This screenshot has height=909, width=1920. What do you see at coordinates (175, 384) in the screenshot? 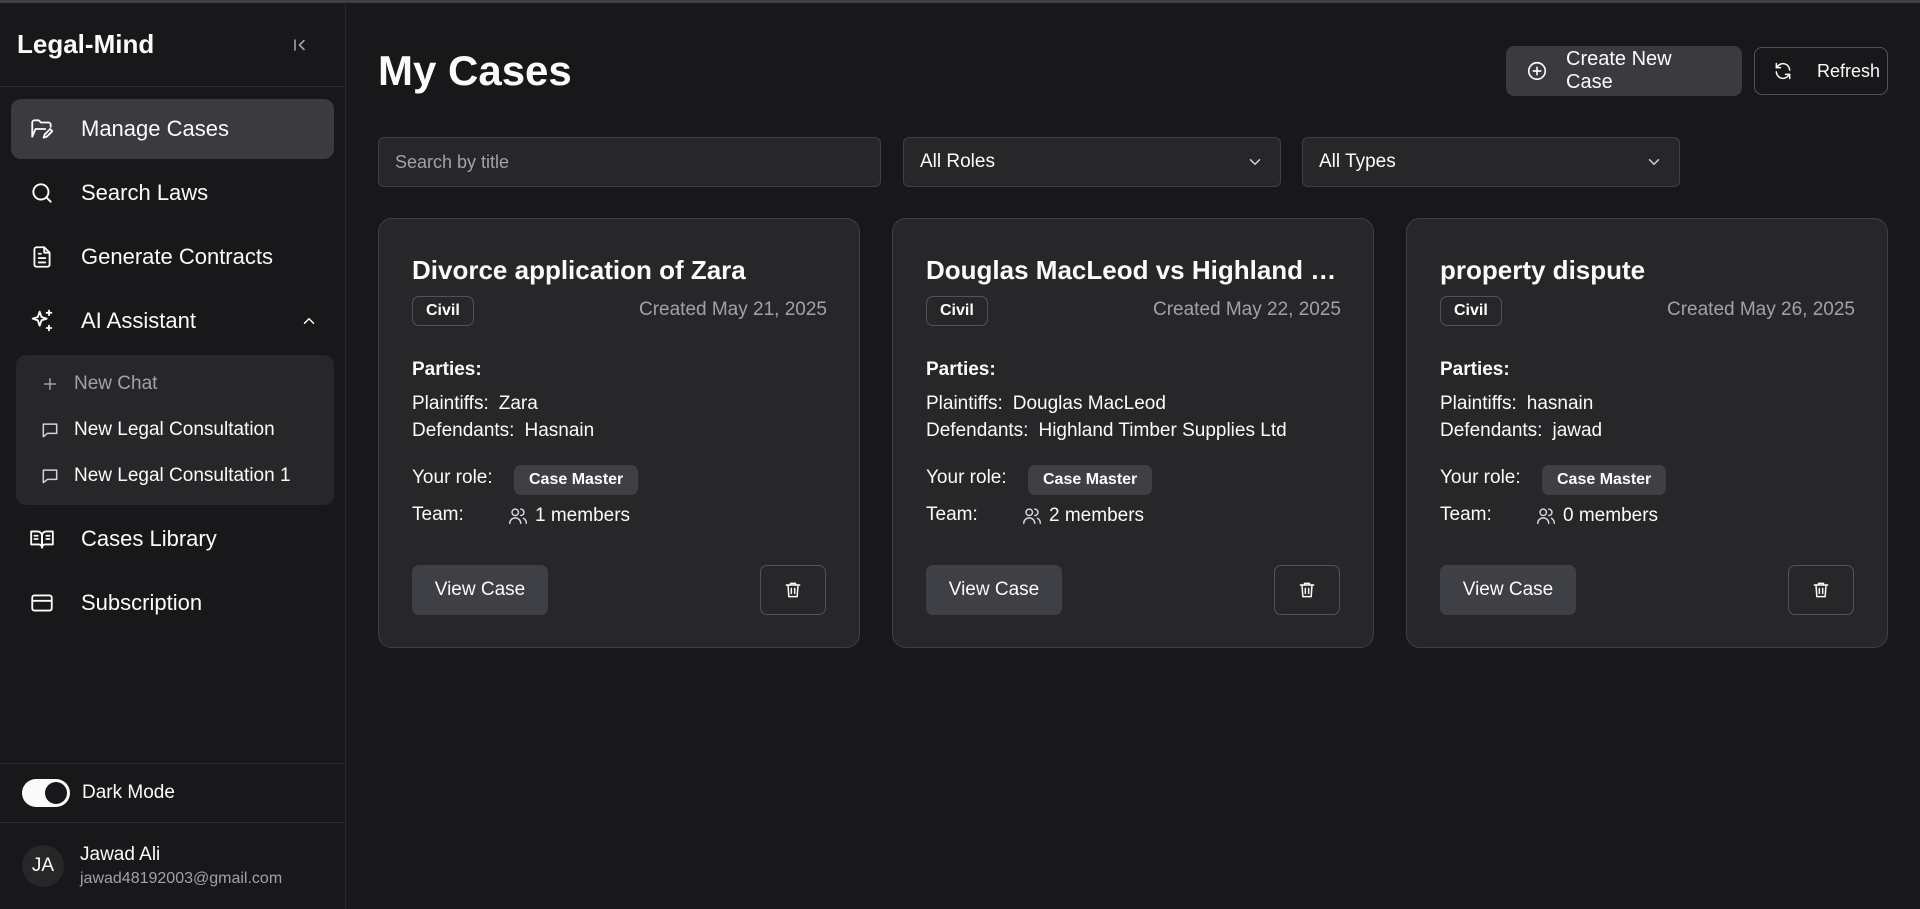
I see `new-chat-button: New Chat` at bounding box center [175, 384].